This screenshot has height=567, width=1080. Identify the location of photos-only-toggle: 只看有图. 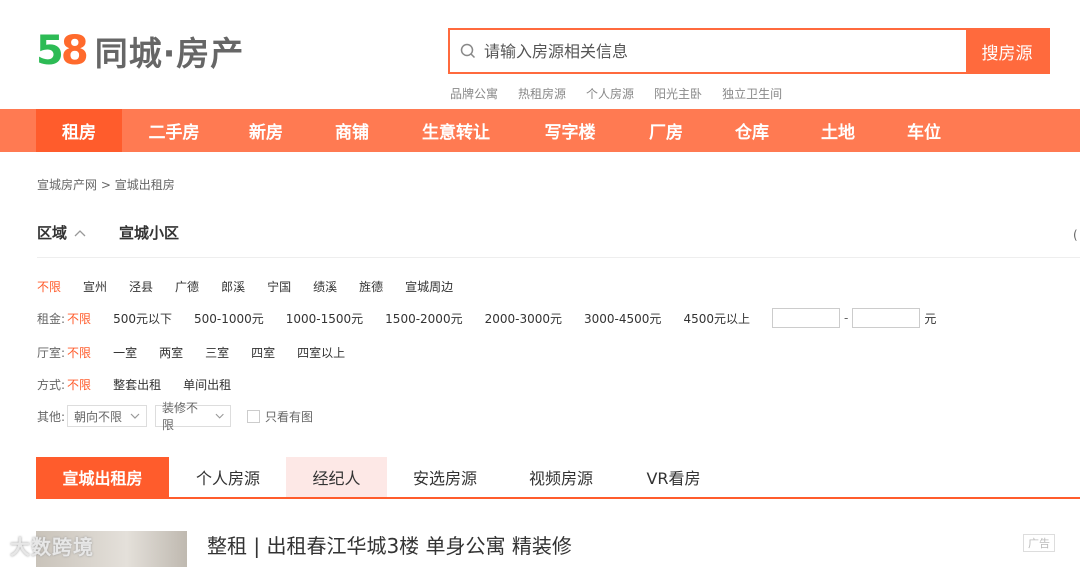
(280, 416).